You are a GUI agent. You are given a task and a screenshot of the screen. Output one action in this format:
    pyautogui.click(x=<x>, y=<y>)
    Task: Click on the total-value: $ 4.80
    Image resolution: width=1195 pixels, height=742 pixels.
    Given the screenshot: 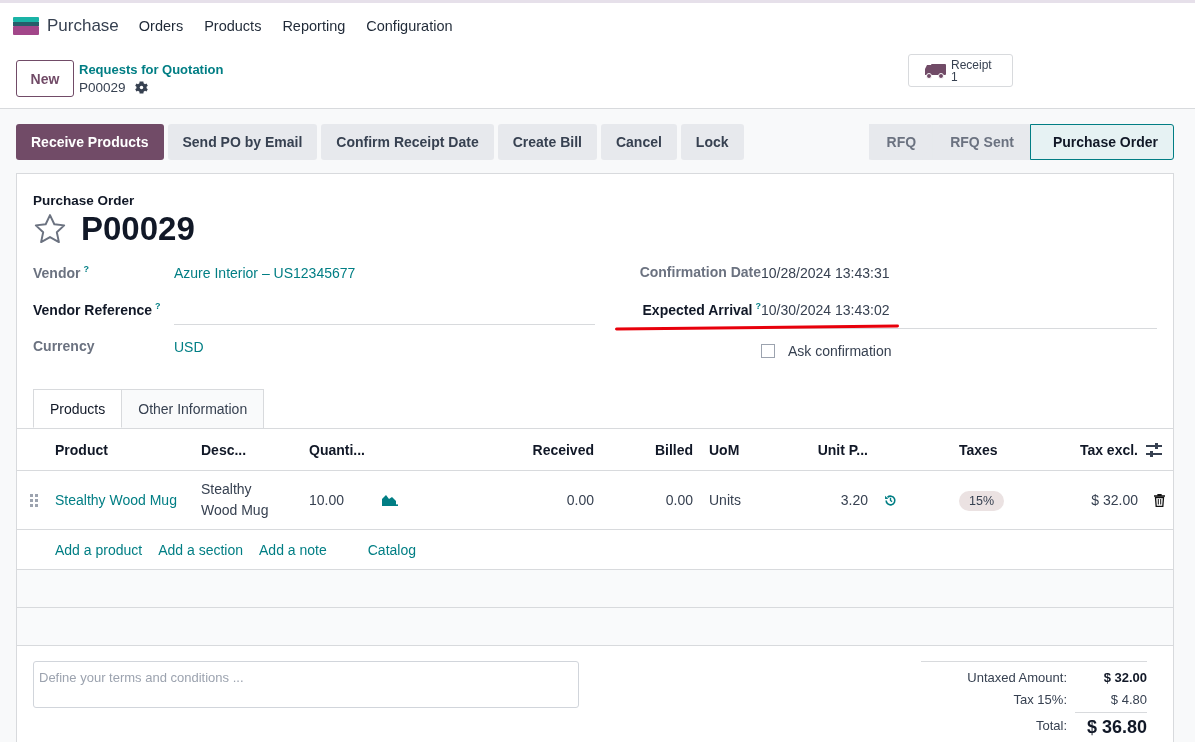 What is the action you would take?
    pyautogui.click(x=1128, y=699)
    